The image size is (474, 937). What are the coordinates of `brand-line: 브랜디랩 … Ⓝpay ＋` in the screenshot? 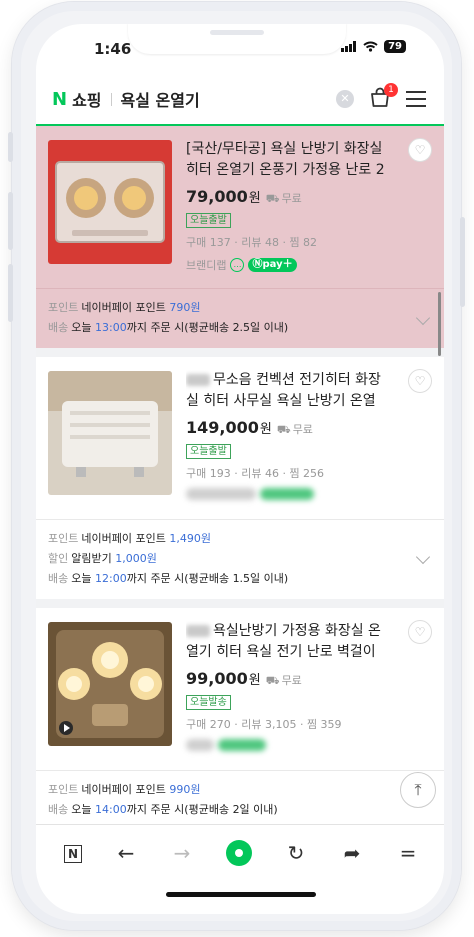 It's located at (286, 265).